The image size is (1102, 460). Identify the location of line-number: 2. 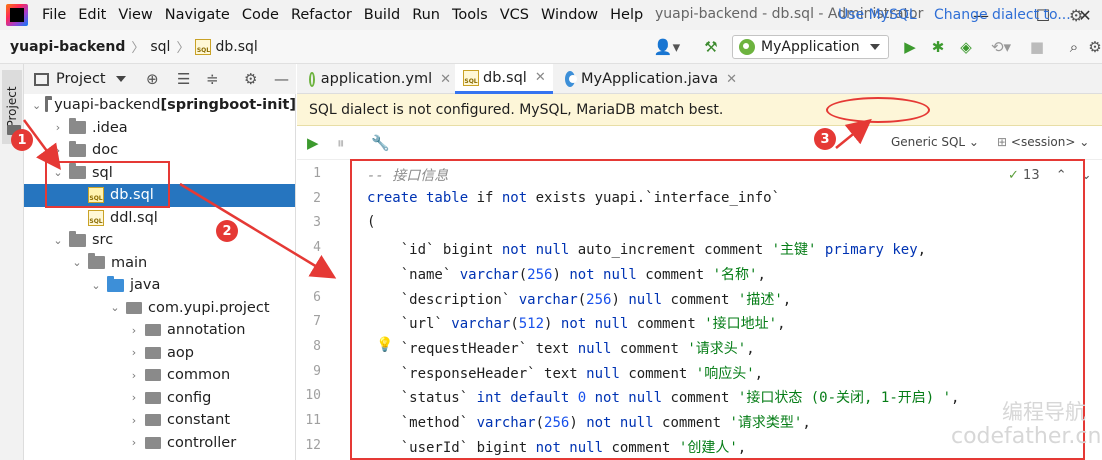
(317, 198).